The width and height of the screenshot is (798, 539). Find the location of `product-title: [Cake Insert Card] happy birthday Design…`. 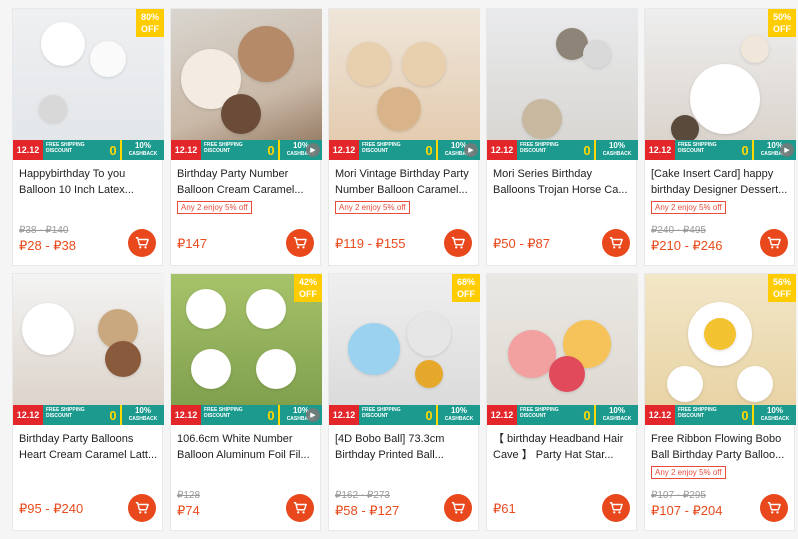

product-title: [Cake Insert Card] happy birthday Design… is located at coordinates (721, 182).